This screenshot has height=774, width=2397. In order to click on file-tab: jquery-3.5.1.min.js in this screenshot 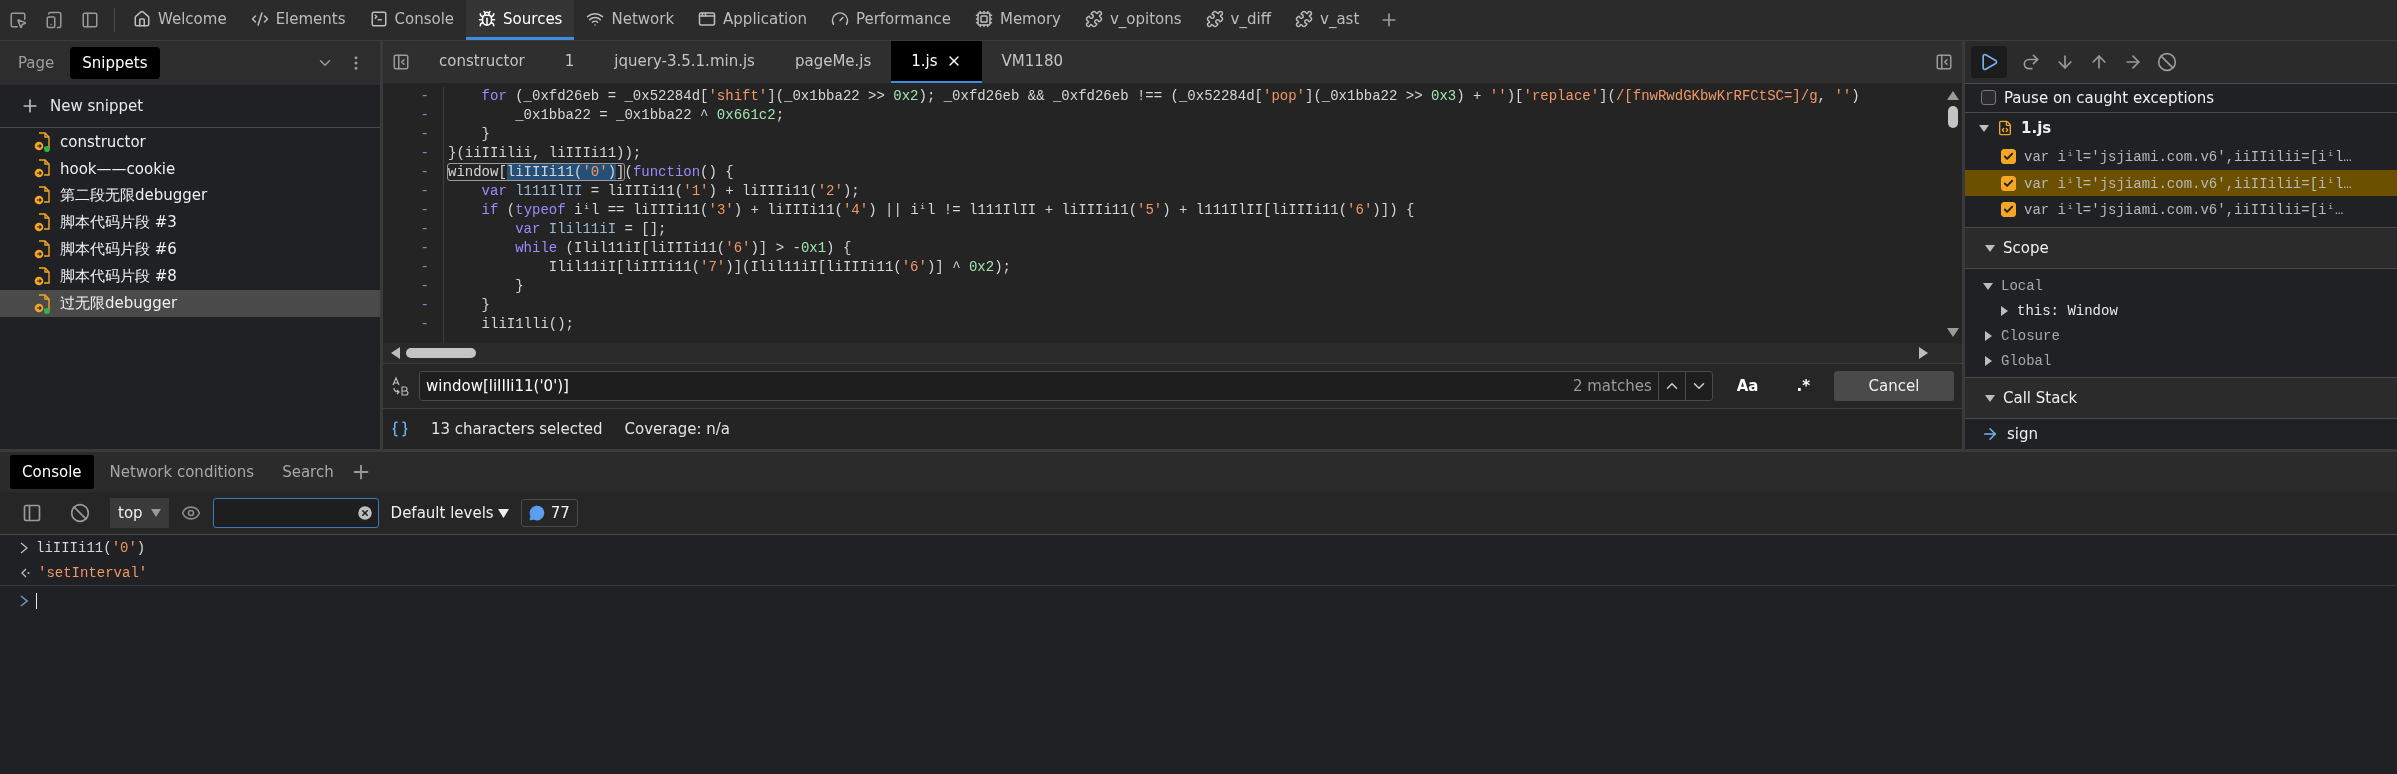, I will do `click(684, 62)`.